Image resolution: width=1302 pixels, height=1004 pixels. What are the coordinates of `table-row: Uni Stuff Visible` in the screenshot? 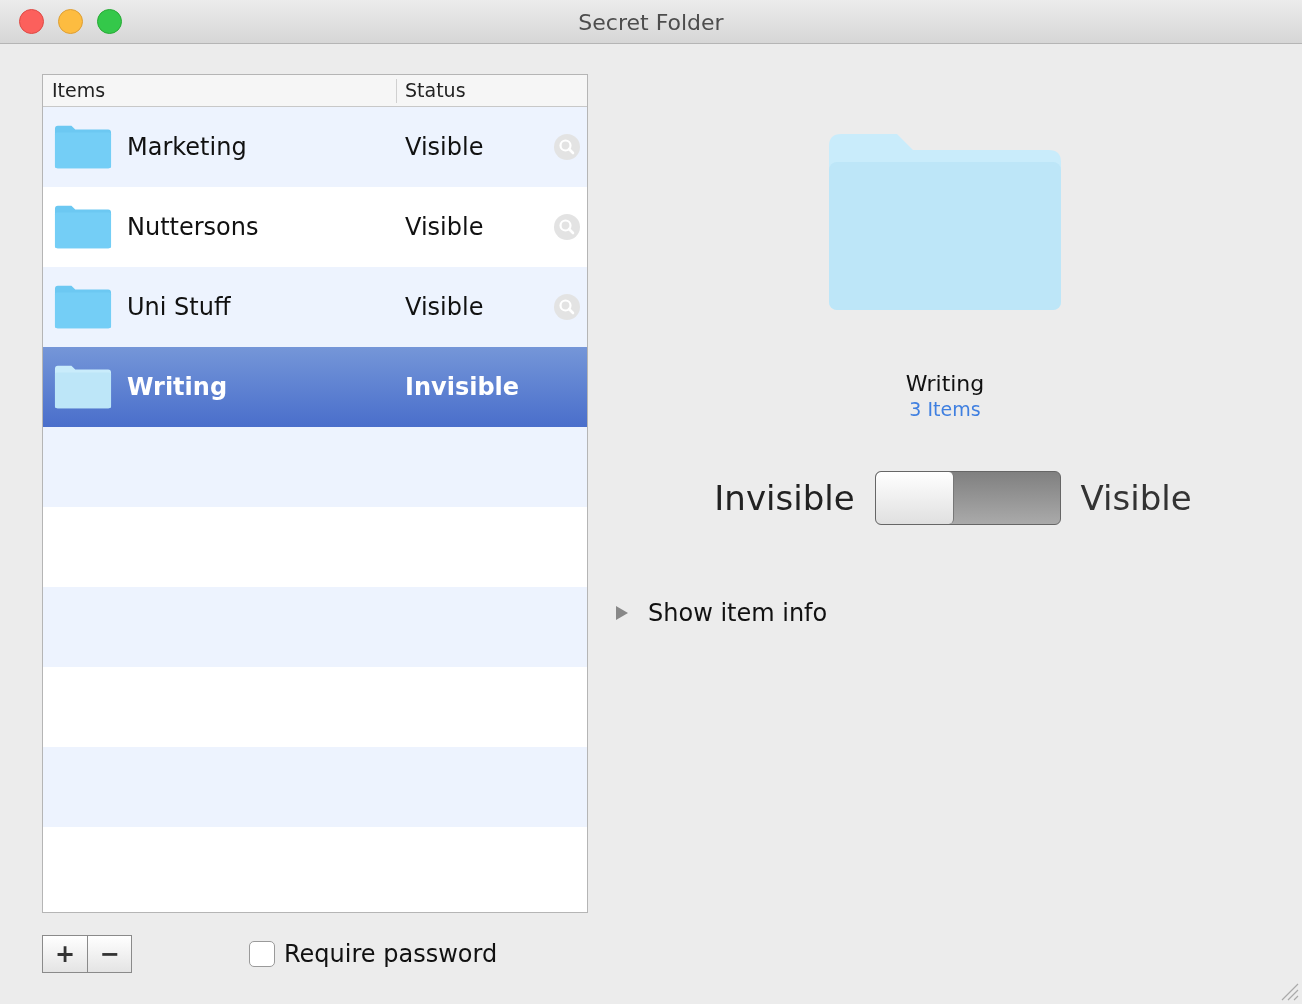 It's located at (315, 307).